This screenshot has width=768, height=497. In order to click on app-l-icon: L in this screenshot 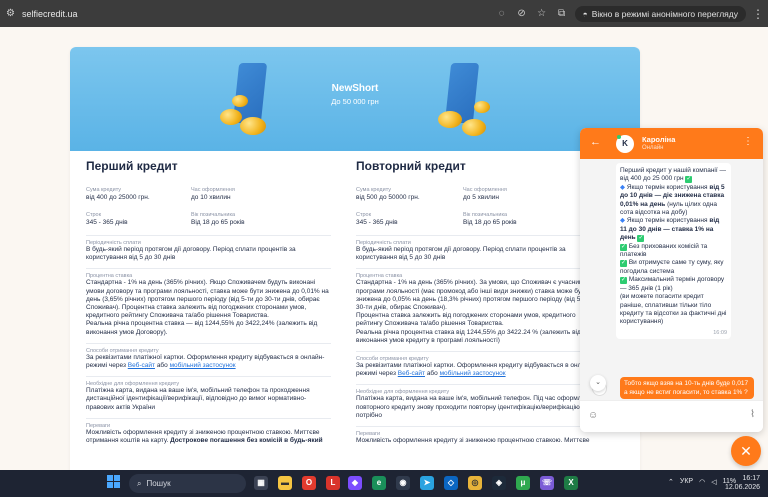, I will do `click(333, 483)`.